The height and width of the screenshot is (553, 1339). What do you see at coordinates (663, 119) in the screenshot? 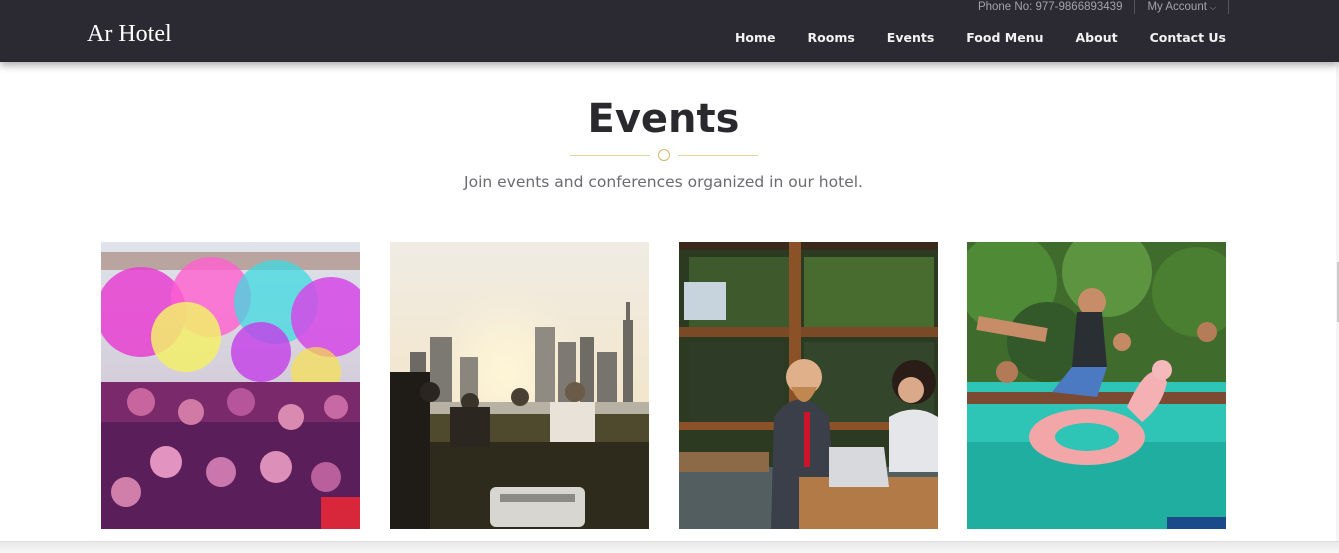
I see `section-title: Events` at bounding box center [663, 119].